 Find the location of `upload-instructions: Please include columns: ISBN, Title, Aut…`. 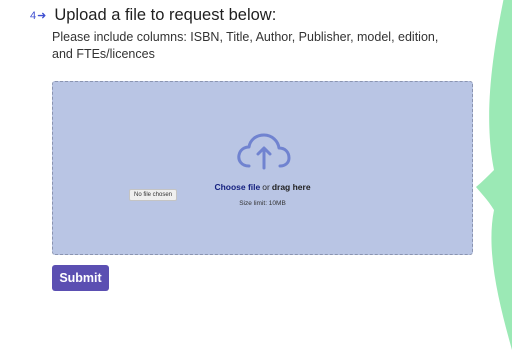

upload-instructions: Please include columns: ISBN, Title, Aut… is located at coordinates (245, 45).